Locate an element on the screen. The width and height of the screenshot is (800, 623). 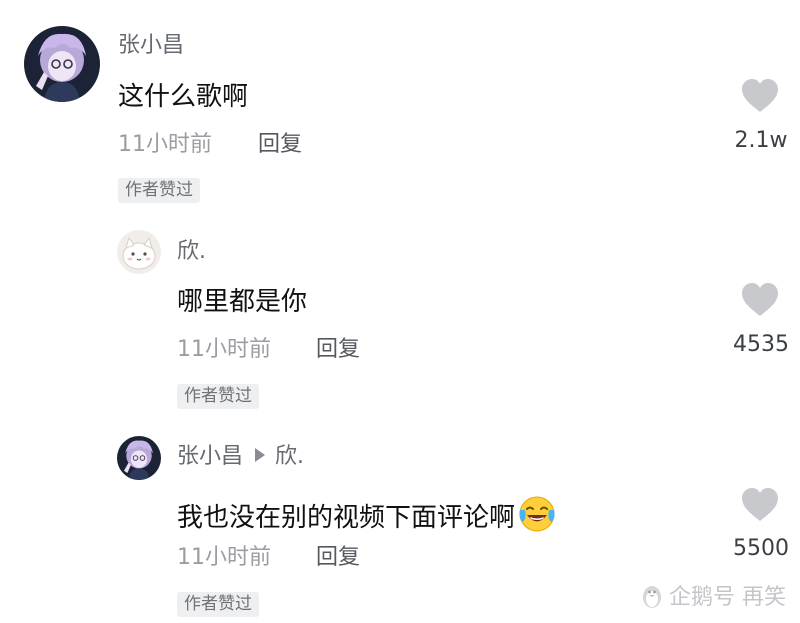
comment-text-line: 我也没在别的视频下面评论啊 is located at coordinates (367, 514).